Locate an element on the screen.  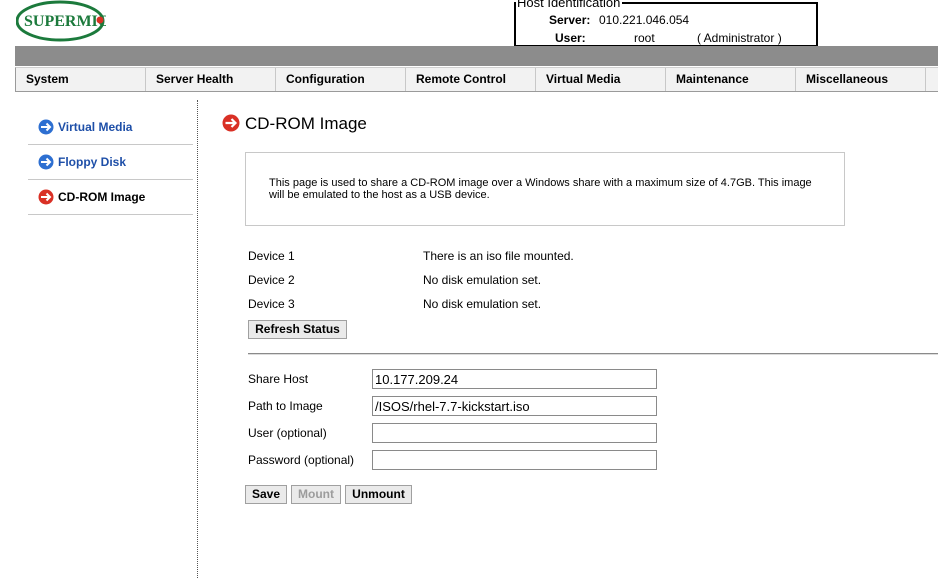
supermicro-logo: SUPERMICR is located at coordinates (68, 21).